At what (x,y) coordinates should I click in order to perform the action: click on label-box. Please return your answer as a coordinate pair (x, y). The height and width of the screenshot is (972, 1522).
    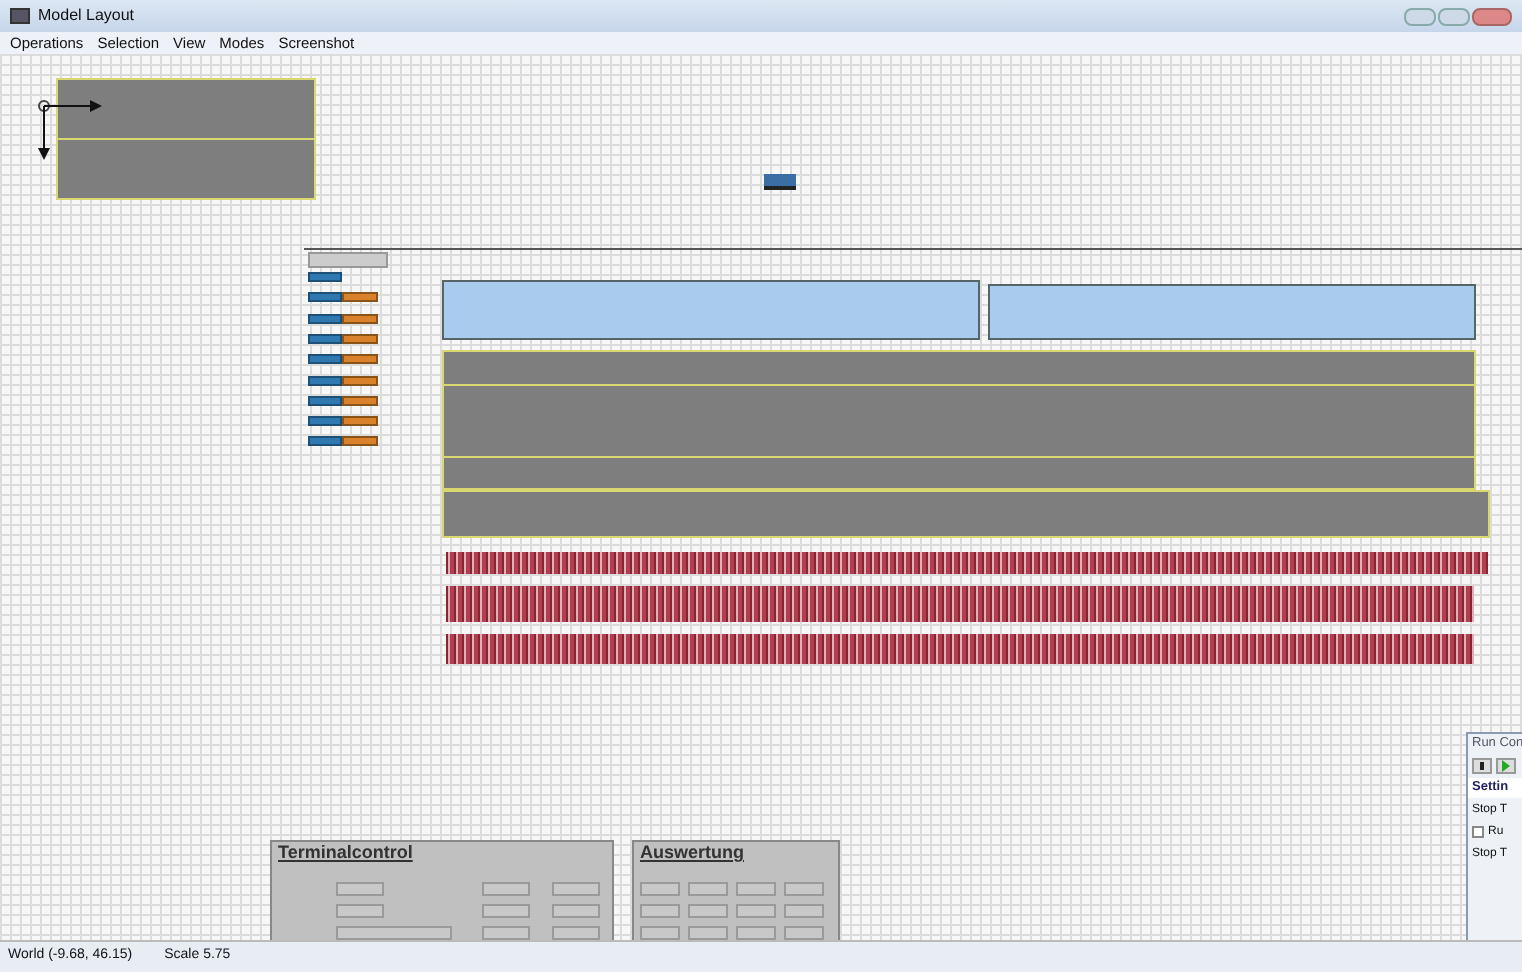
    Looking at the image, I should click on (348, 260).